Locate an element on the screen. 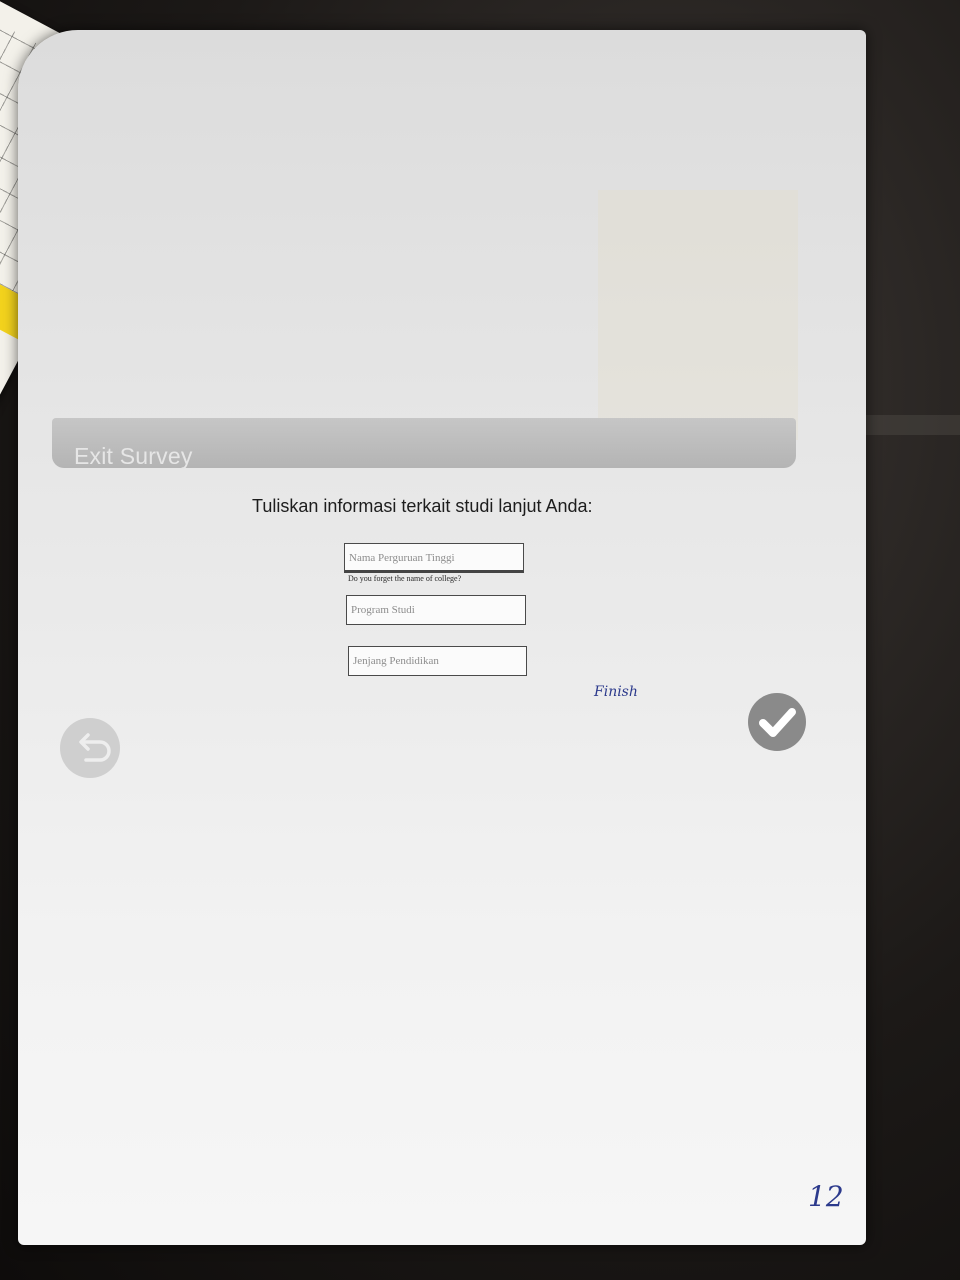 The image size is (960, 1280). handwritten-page-number: 12 is located at coordinates (826, 1196).